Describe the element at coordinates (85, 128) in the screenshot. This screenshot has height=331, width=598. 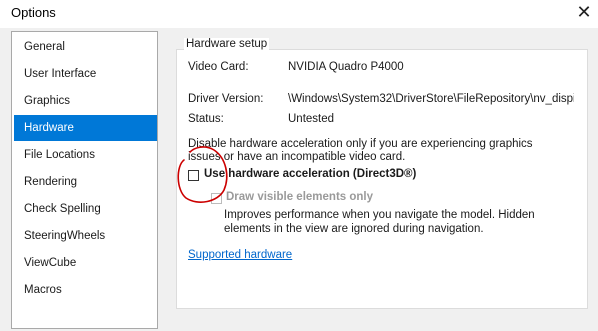
I see `sidebar-item-hardware: Hardware` at that location.